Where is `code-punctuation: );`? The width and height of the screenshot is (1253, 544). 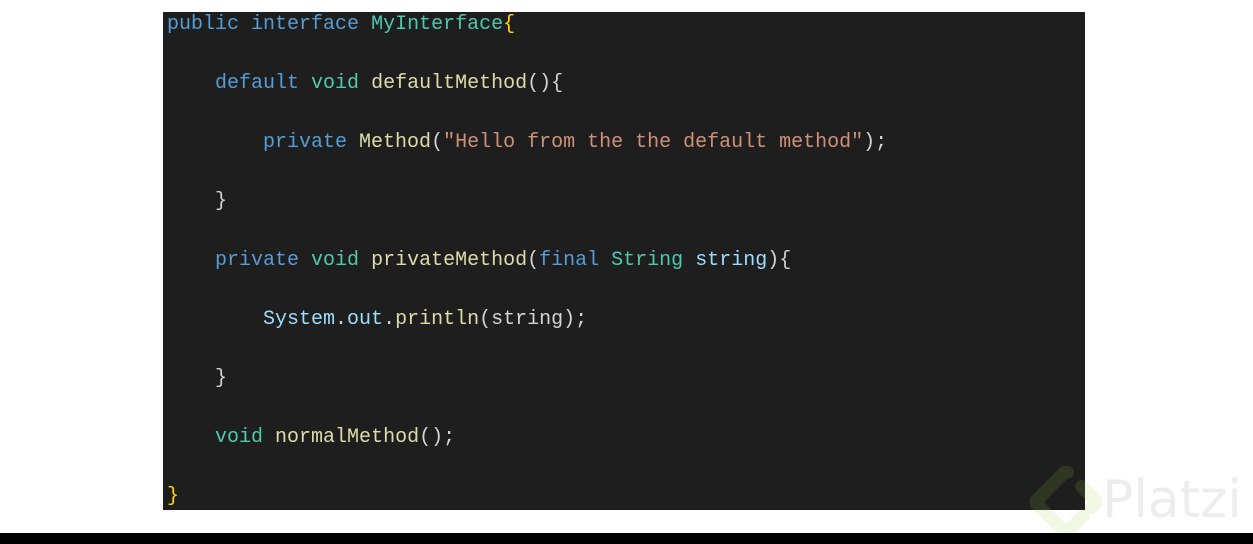
code-punctuation: ); is located at coordinates (875, 142).